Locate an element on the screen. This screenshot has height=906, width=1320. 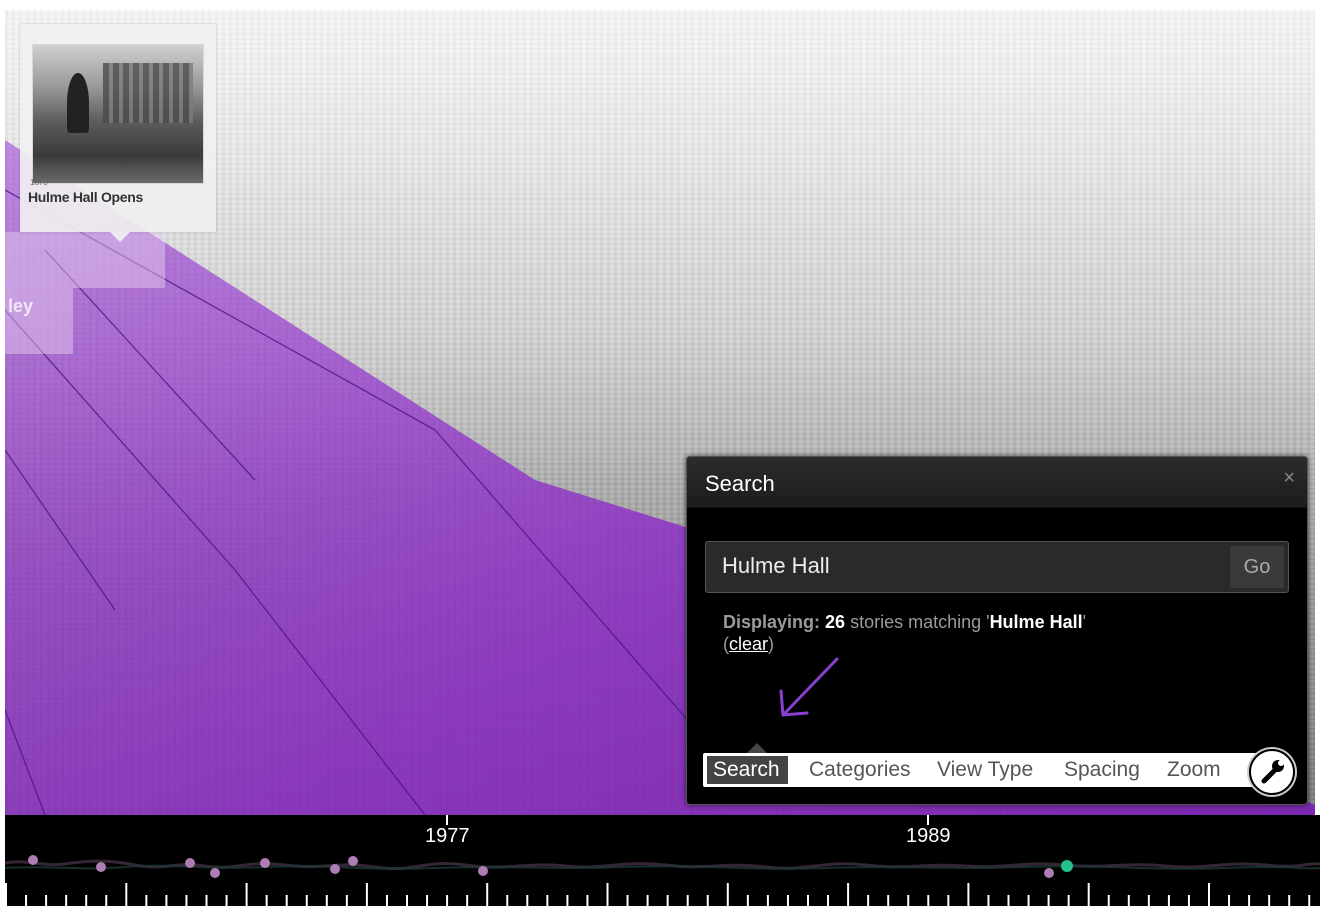
story-thumbnail is located at coordinates (118, 114).